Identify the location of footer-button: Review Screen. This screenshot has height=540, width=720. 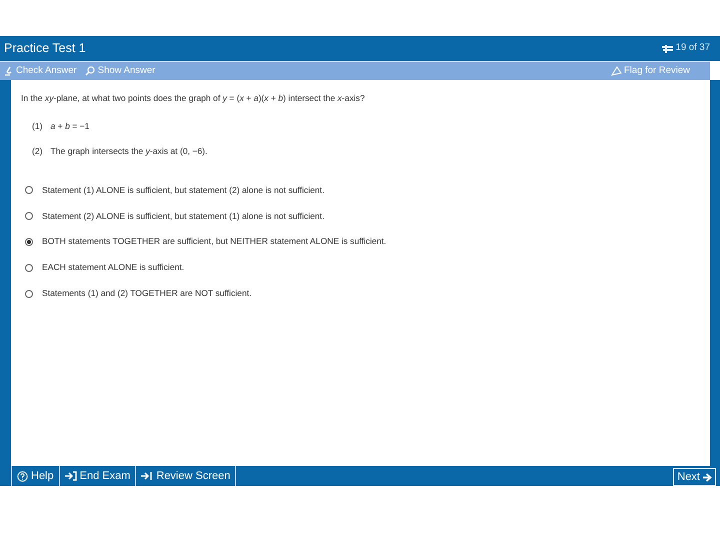
(185, 476).